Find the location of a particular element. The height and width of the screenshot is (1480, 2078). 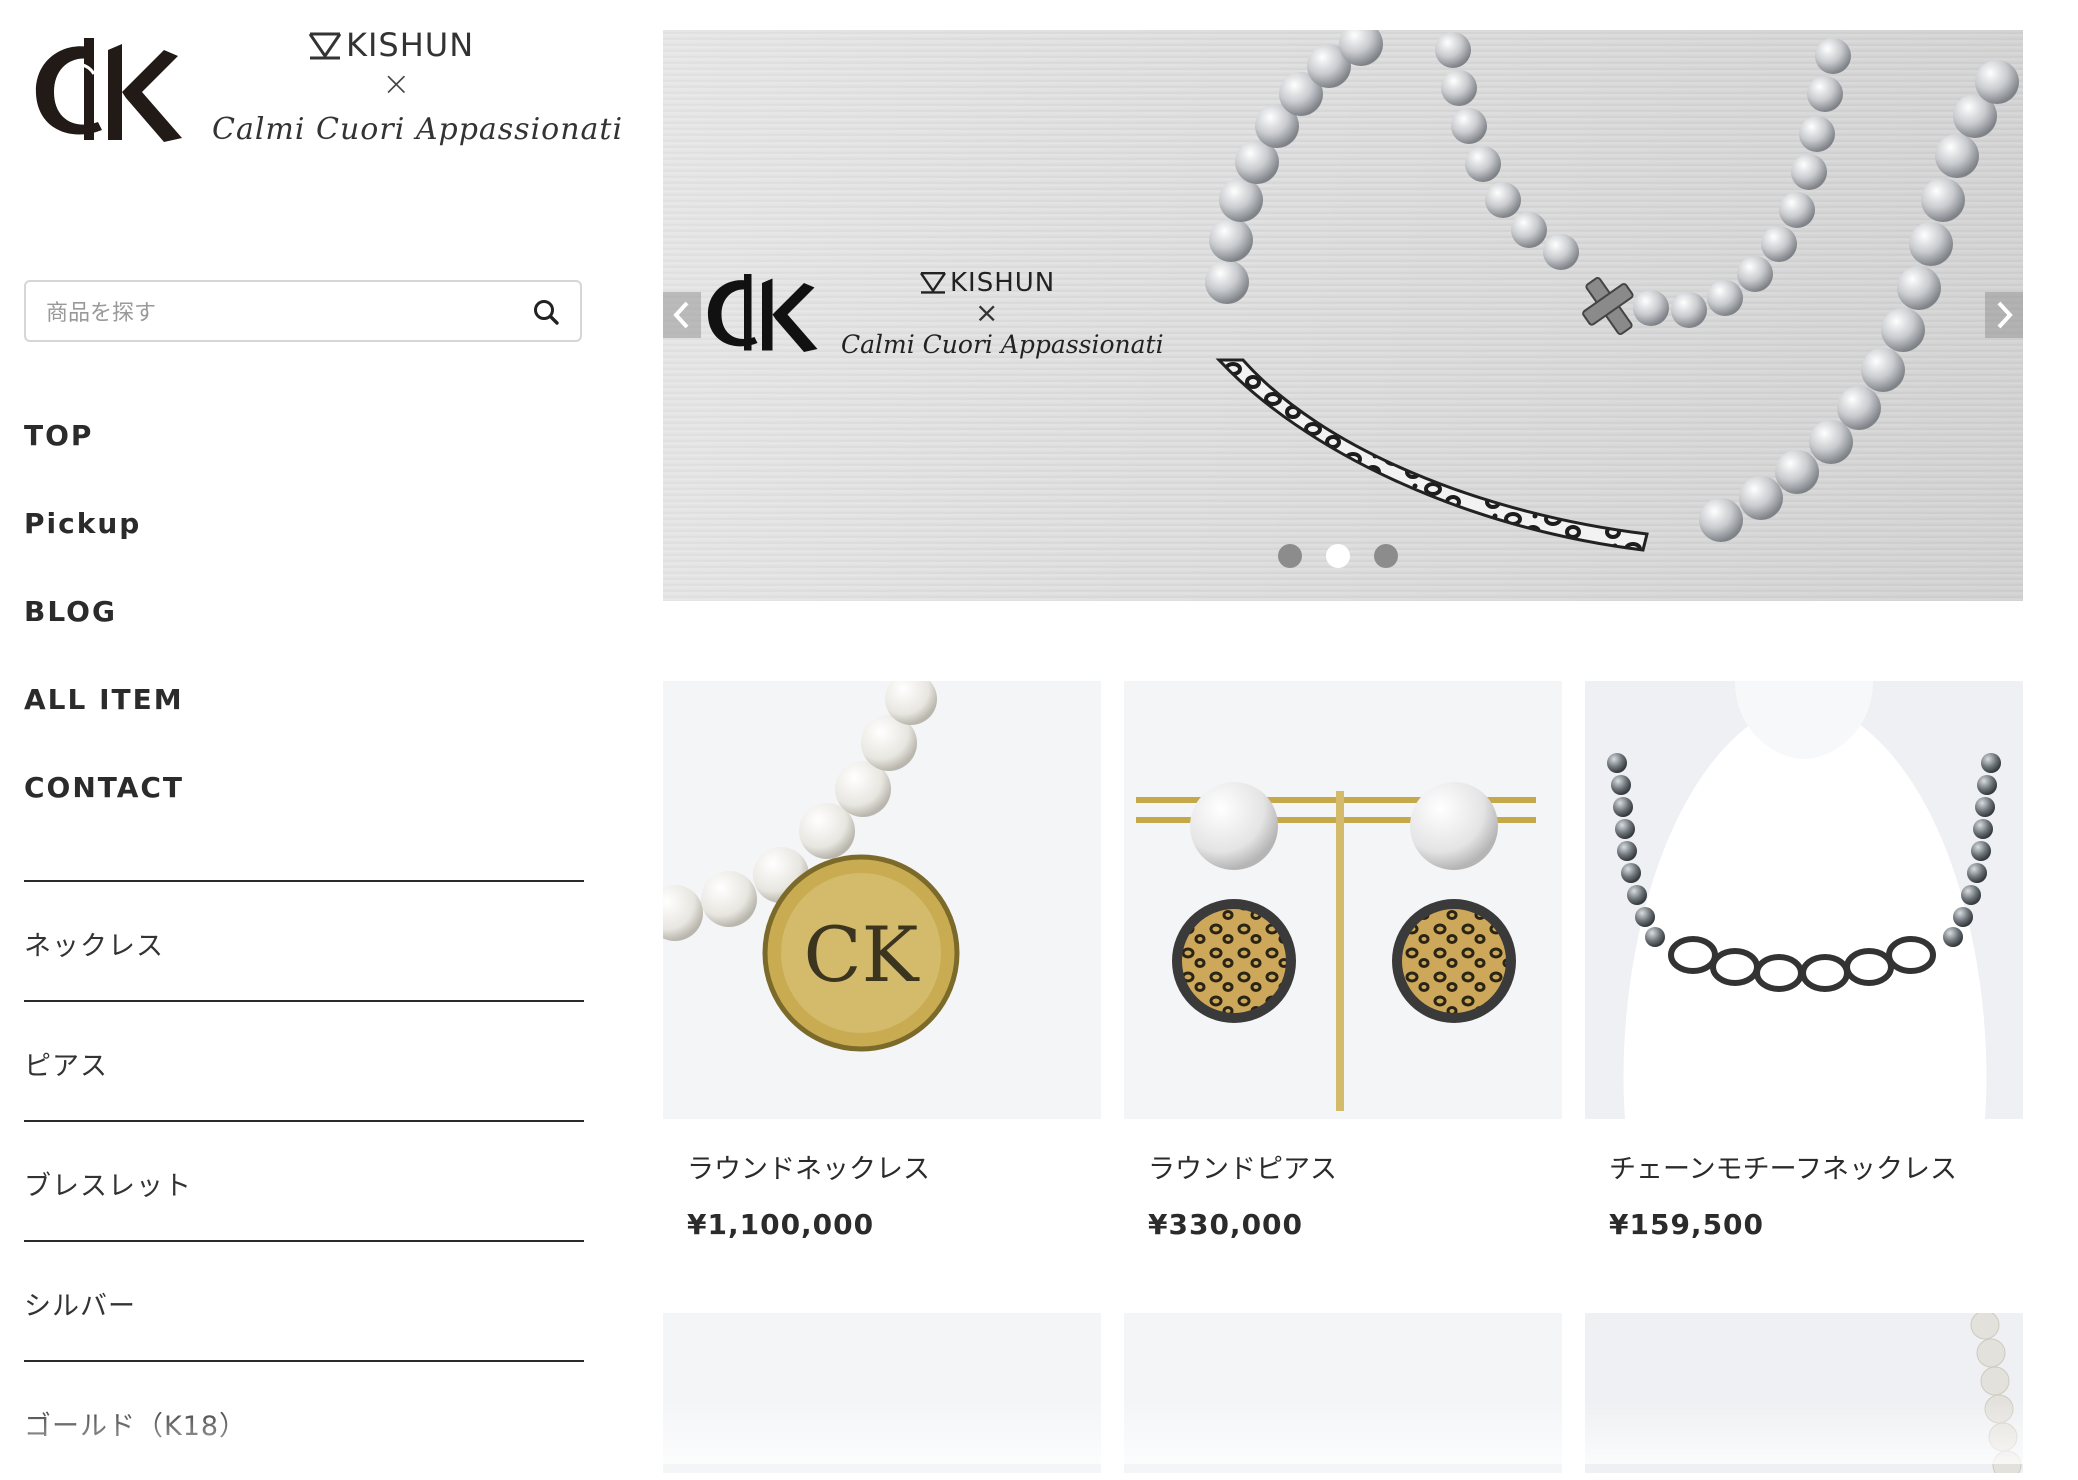

slider-next-button is located at coordinates (2004, 315).